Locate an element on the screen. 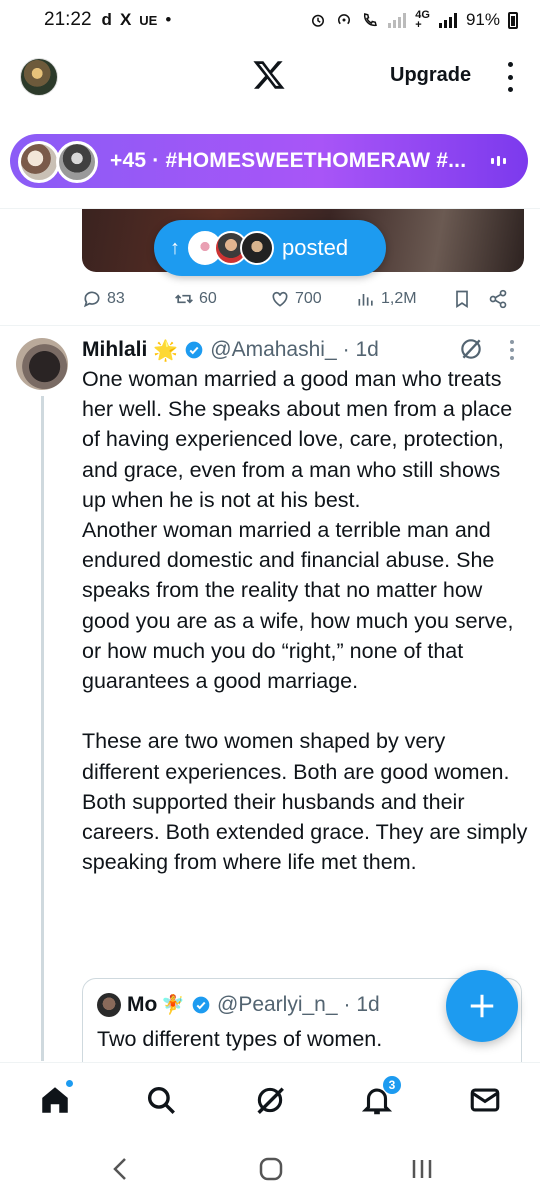 The width and height of the screenshot is (540, 1200). quoted-author-handle: @Pearlyi_n_ is located at coordinates (277, 1004).